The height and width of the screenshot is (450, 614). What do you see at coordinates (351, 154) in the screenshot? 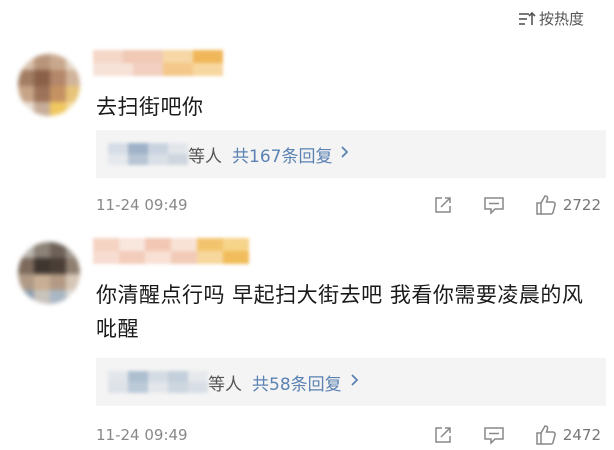
I see `replies-link: 等人 共167条回复` at bounding box center [351, 154].